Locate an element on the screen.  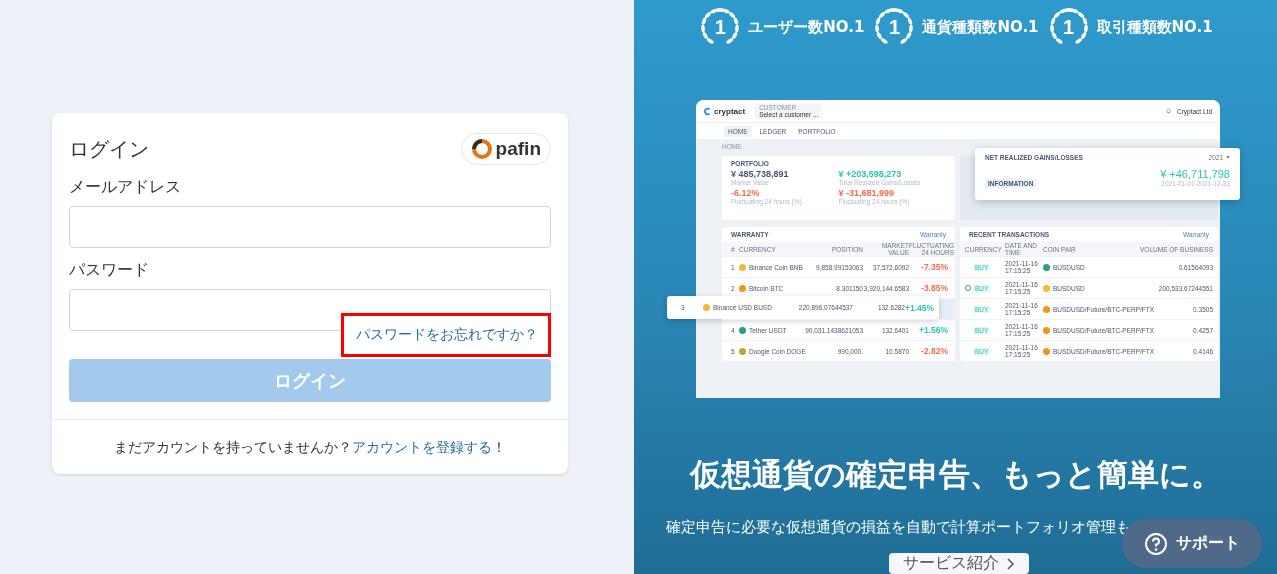
caret-icon is located at coordinates (1228, 157).